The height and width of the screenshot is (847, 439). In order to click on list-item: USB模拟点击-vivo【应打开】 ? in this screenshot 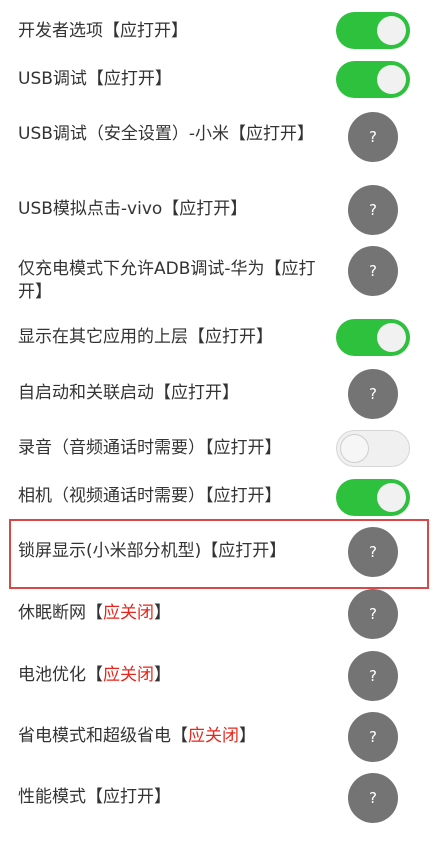, I will do `click(219, 210)`.